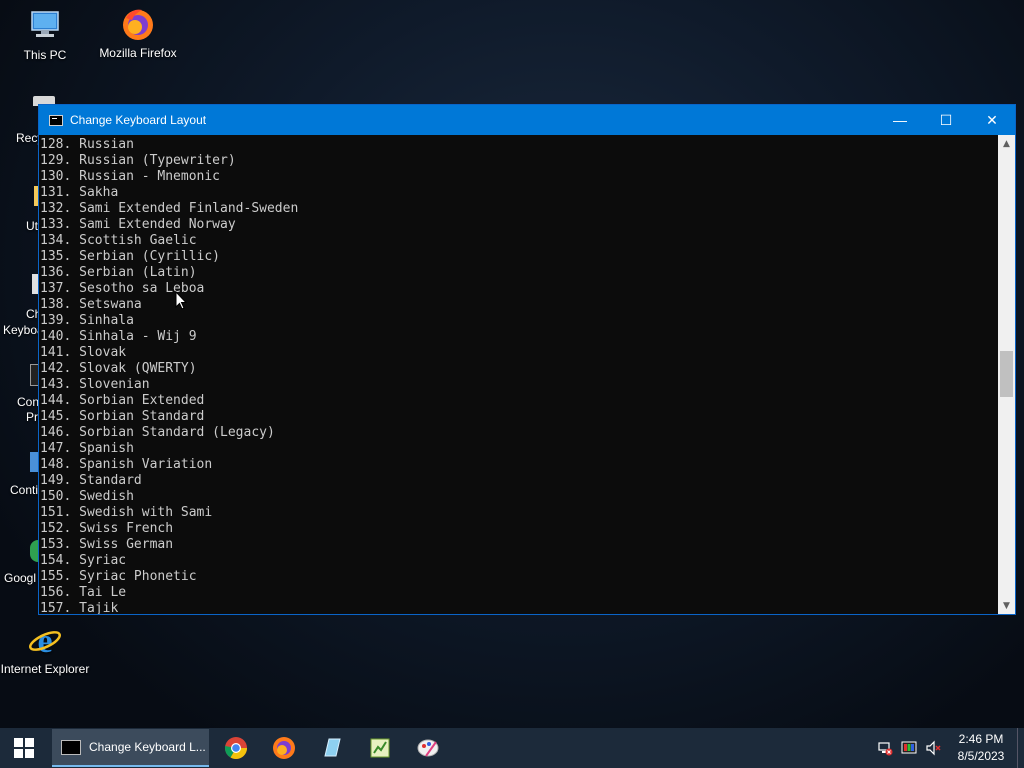 The width and height of the screenshot is (1024, 768). I want to click on desktop-icon-internet-explorer: e Internet Explorer, so click(45, 649).